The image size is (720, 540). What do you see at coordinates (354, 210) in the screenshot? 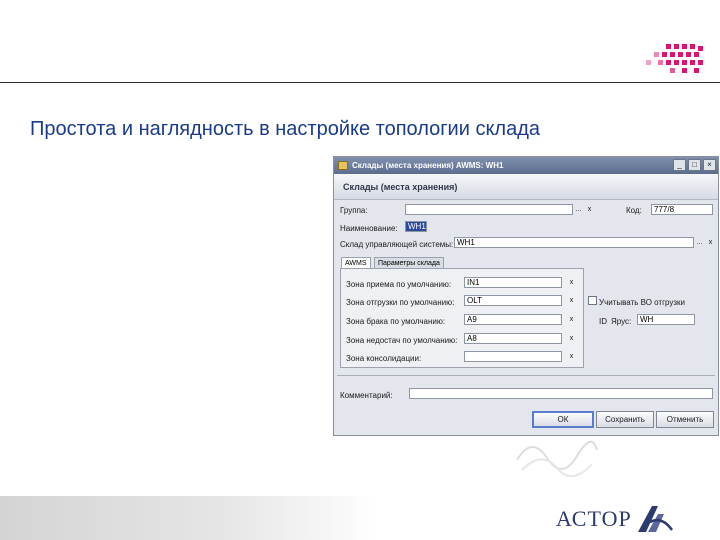
I see `group-label: Группа:` at bounding box center [354, 210].